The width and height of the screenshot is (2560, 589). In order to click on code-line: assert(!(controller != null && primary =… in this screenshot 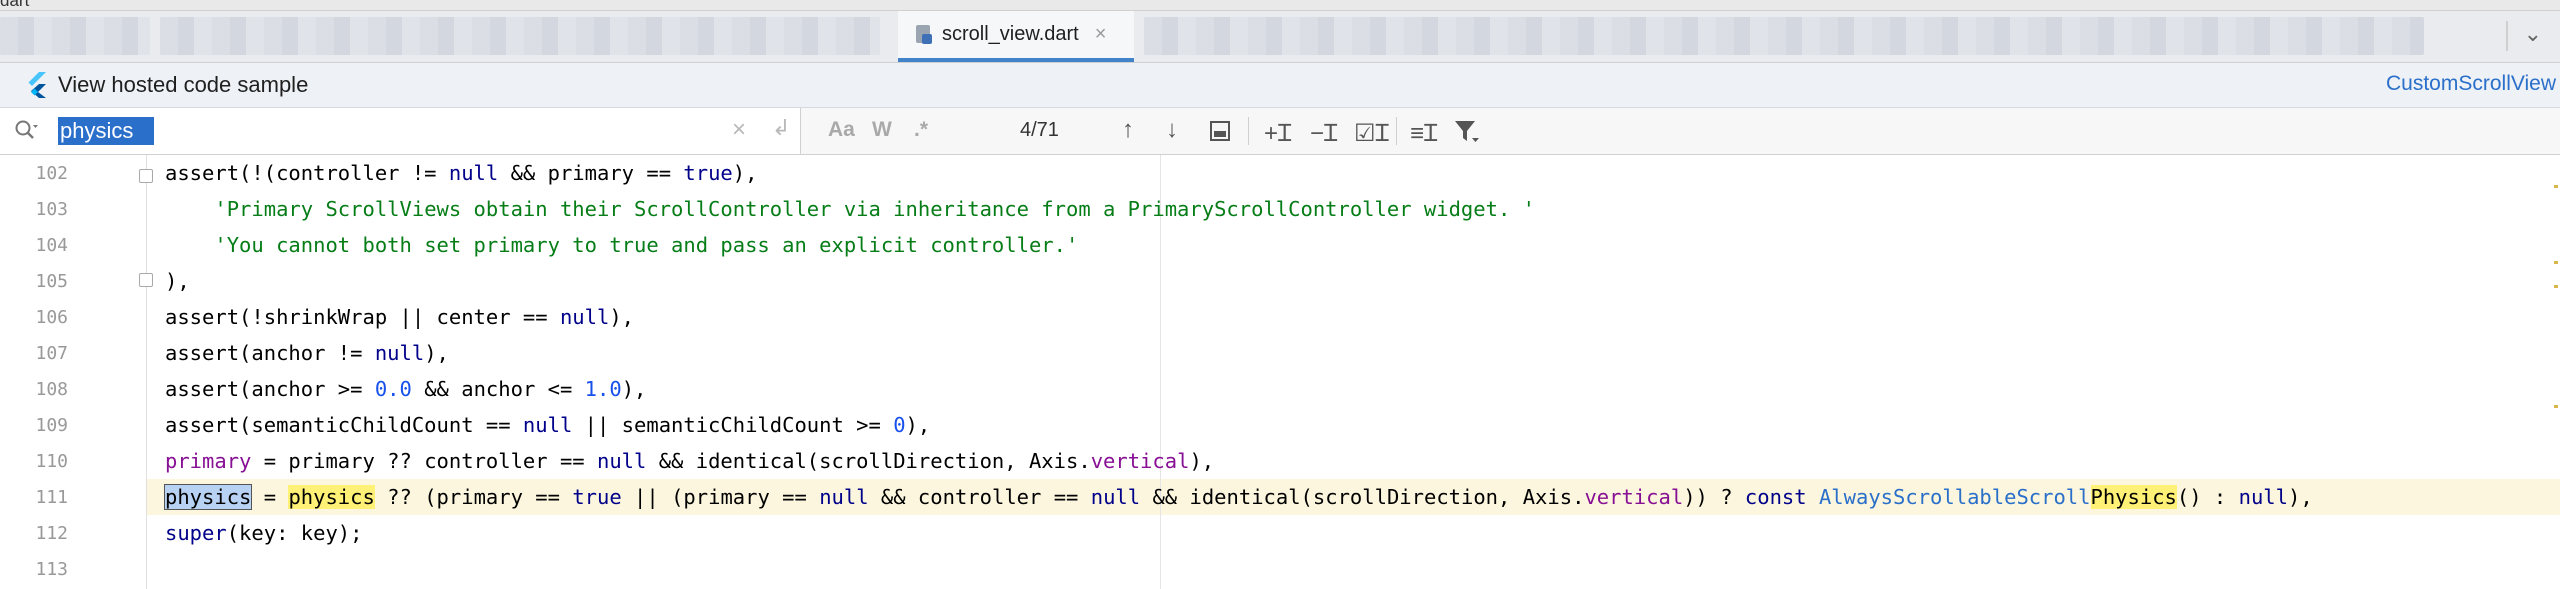, I will do `click(461, 173)`.